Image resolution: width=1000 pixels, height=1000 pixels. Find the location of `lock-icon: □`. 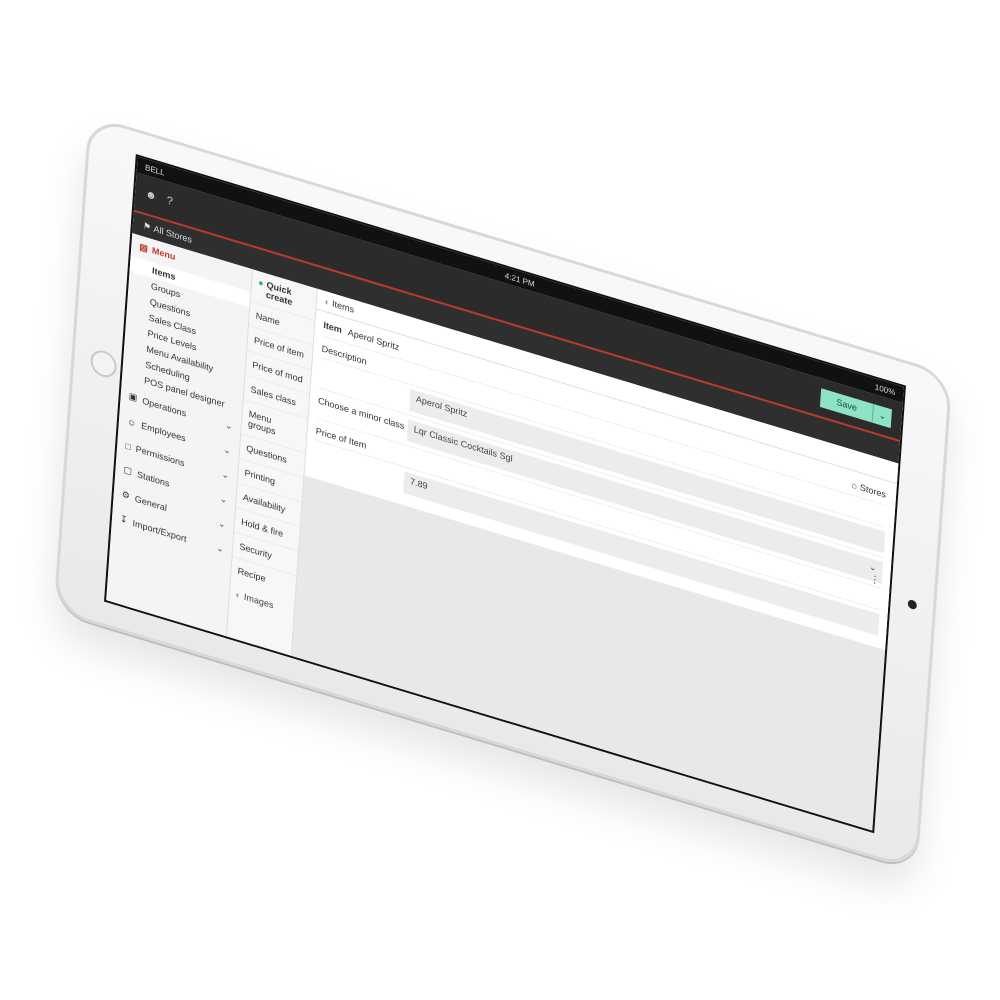

lock-icon: □ is located at coordinates (128, 446).